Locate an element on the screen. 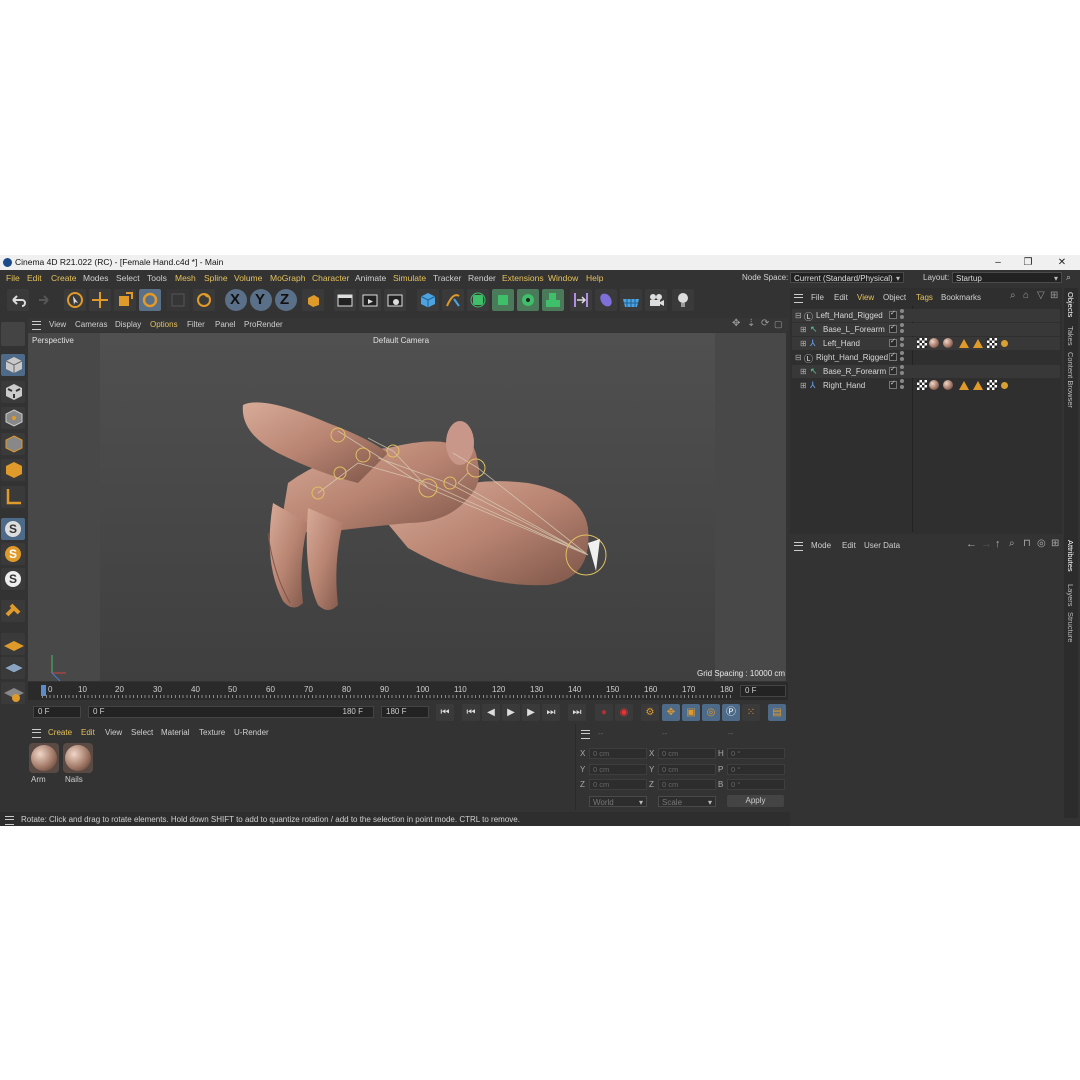 The height and width of the screenshot is (1080, 1080). menu-select: Select is located at coordinates (128, 278).